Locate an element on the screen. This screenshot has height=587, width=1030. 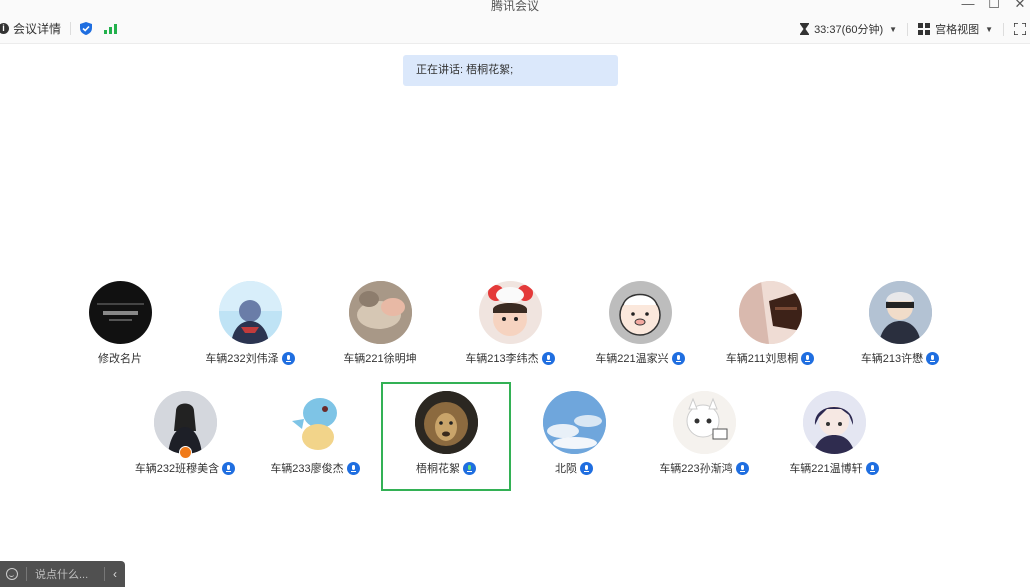
participant-name: 车辆221徐明坤 is located at coordinates (380, 359).